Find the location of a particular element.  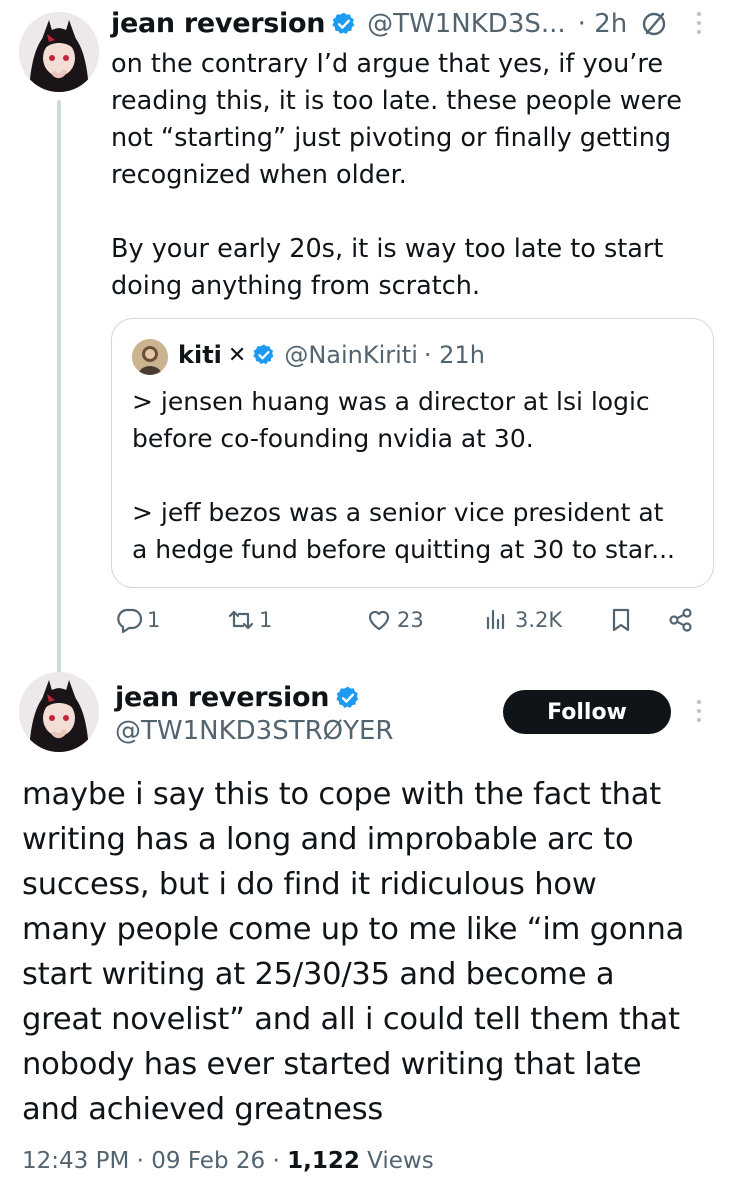

post-time: · 2h is located at coordinates (603, 24).